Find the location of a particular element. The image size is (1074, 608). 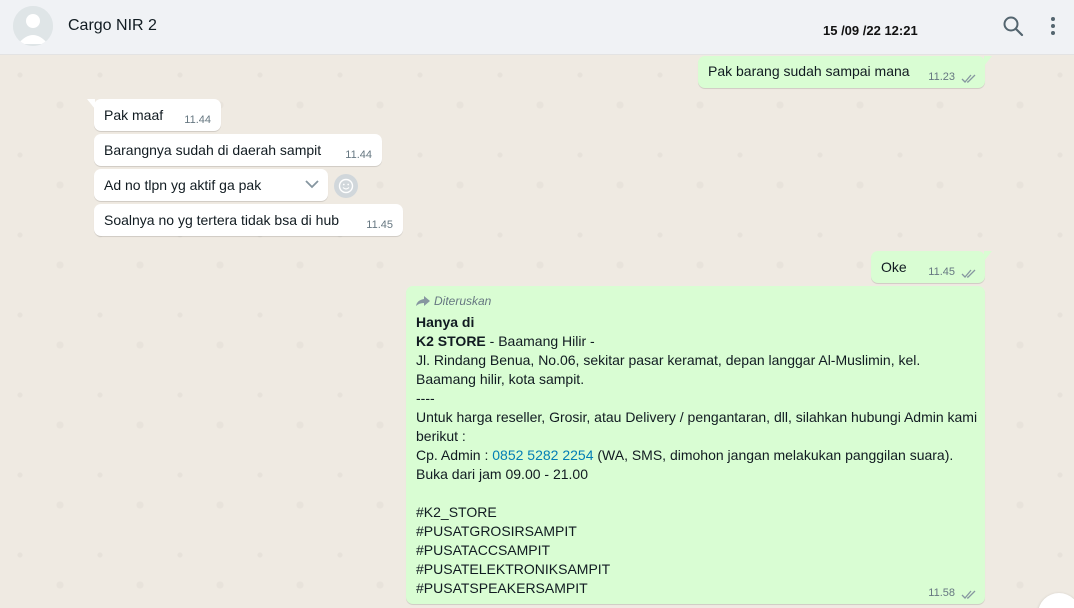

store-name: K2 STORE is located at coordinates (451, 341).